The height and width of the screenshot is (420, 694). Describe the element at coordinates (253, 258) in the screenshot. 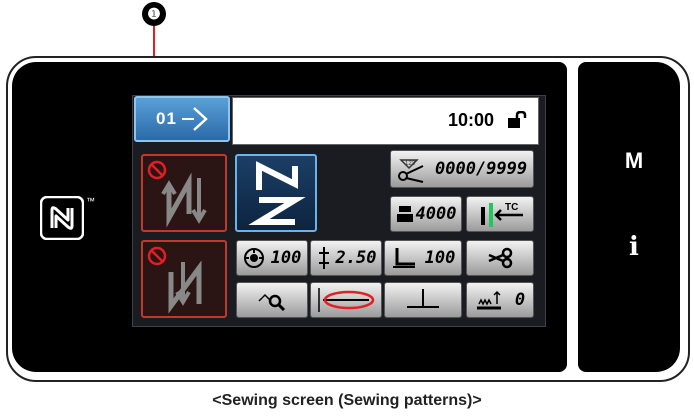

I see `sewing-speed-icon` at that location.